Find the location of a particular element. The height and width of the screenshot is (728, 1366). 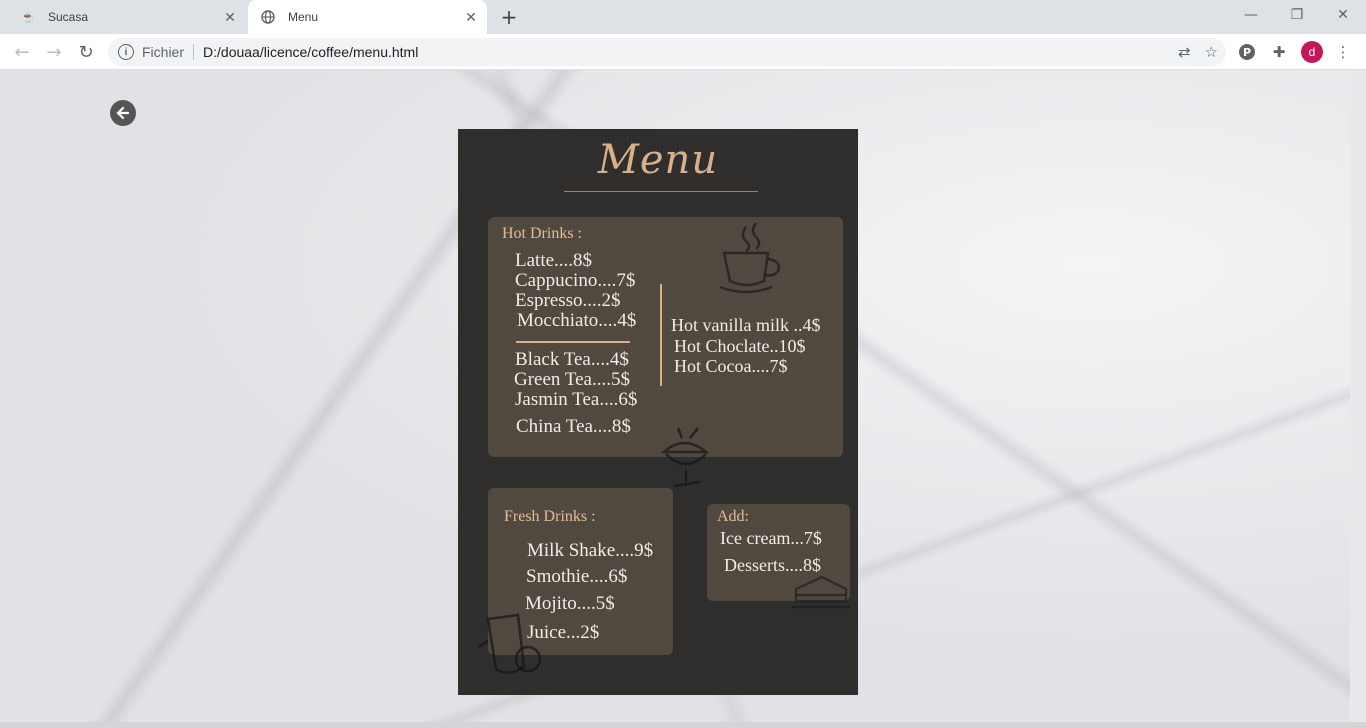

pinterest-extension-icon: P is located at coordinates (1247, 52).